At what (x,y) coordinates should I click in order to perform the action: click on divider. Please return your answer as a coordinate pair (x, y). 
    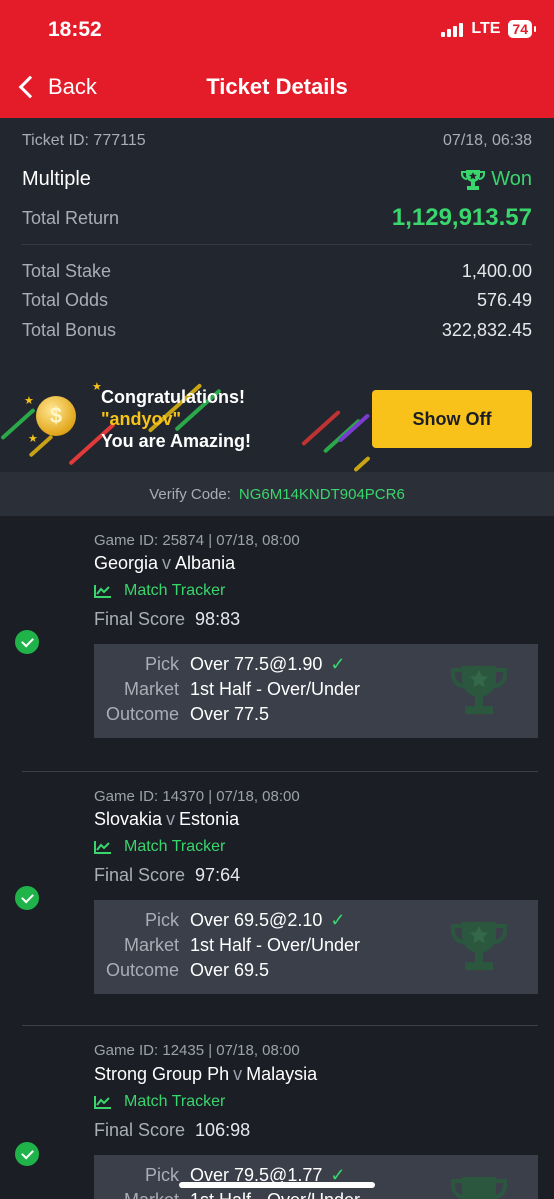
    Looking at the image, I should click on (277, 244).